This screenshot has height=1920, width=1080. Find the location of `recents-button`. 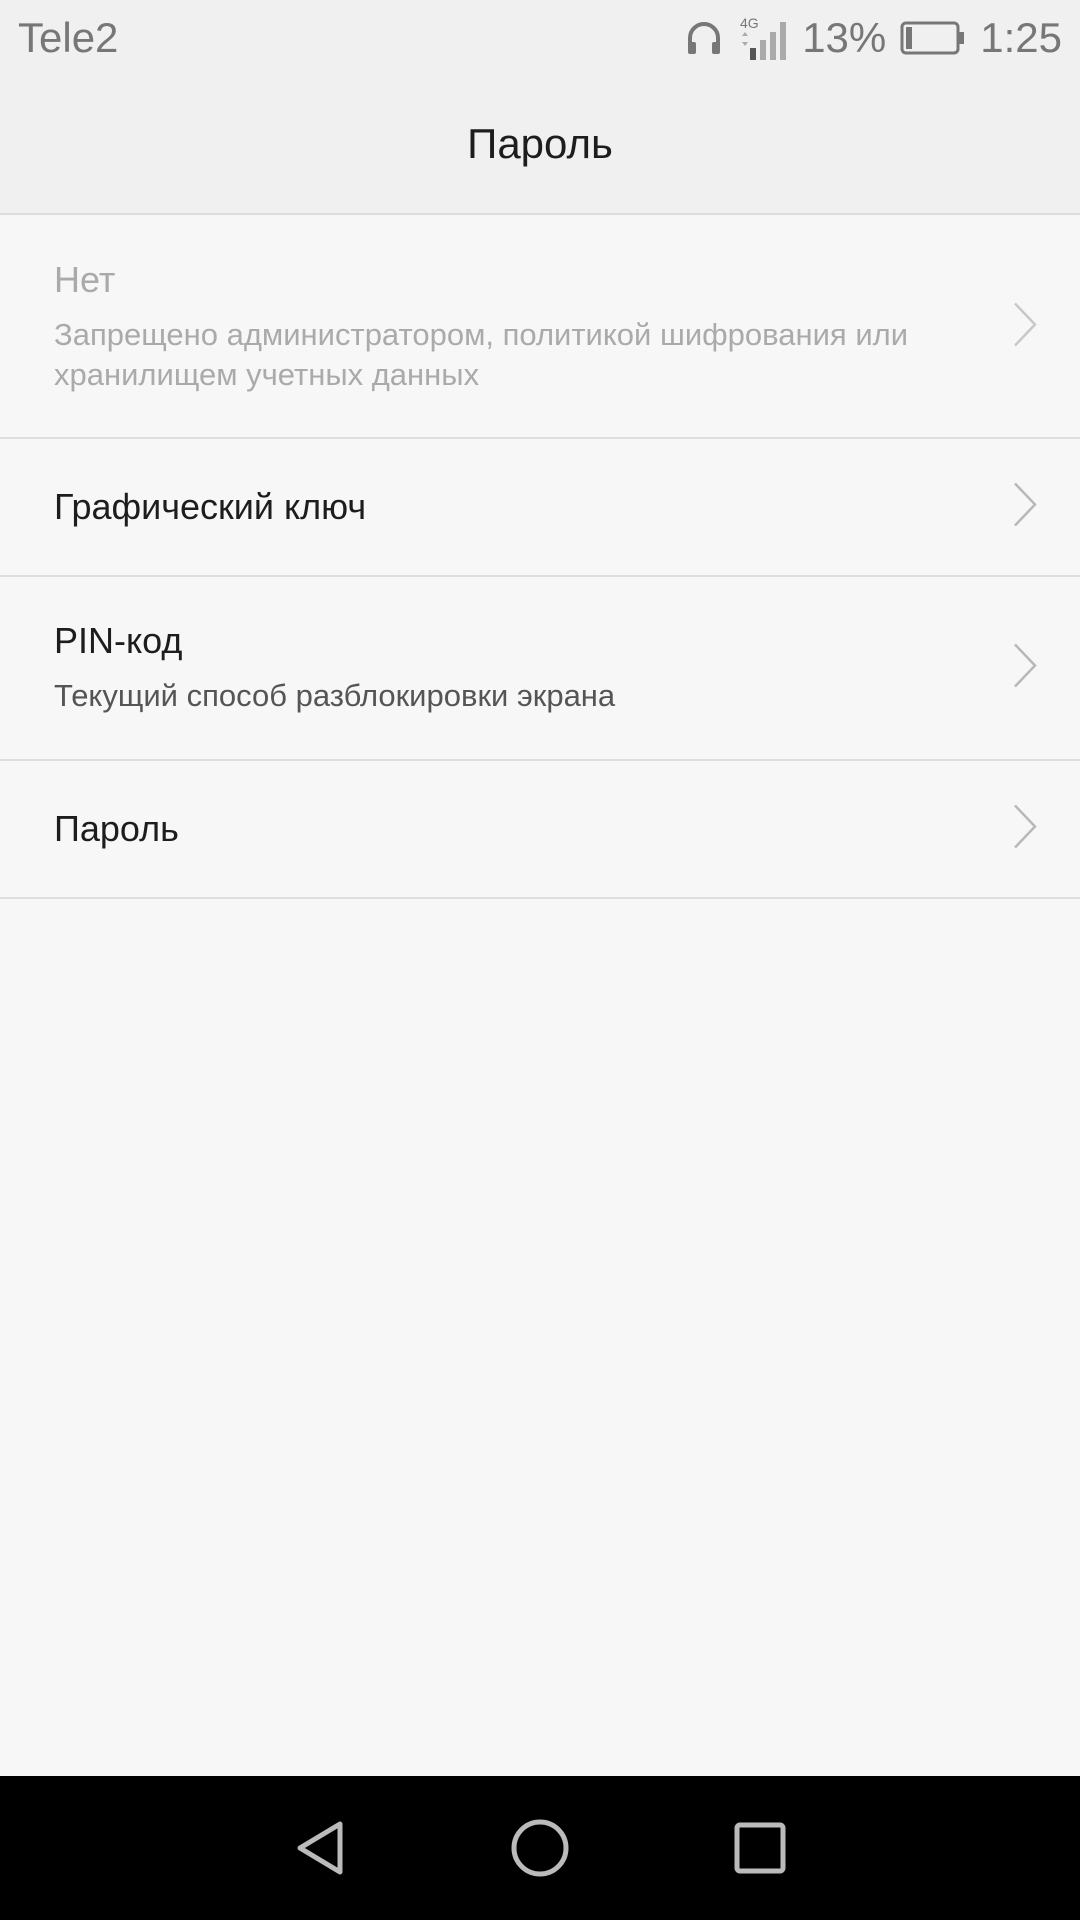

recents-button is located at coordinates (760, 1848).